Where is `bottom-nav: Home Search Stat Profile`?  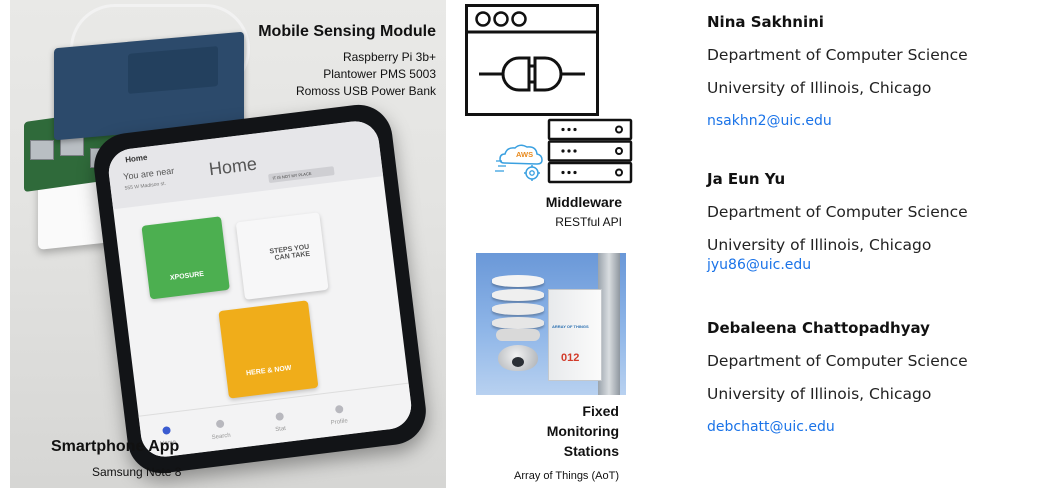 bottom-nav: Home Search Stat Profile is located at coordinates (276, 421).